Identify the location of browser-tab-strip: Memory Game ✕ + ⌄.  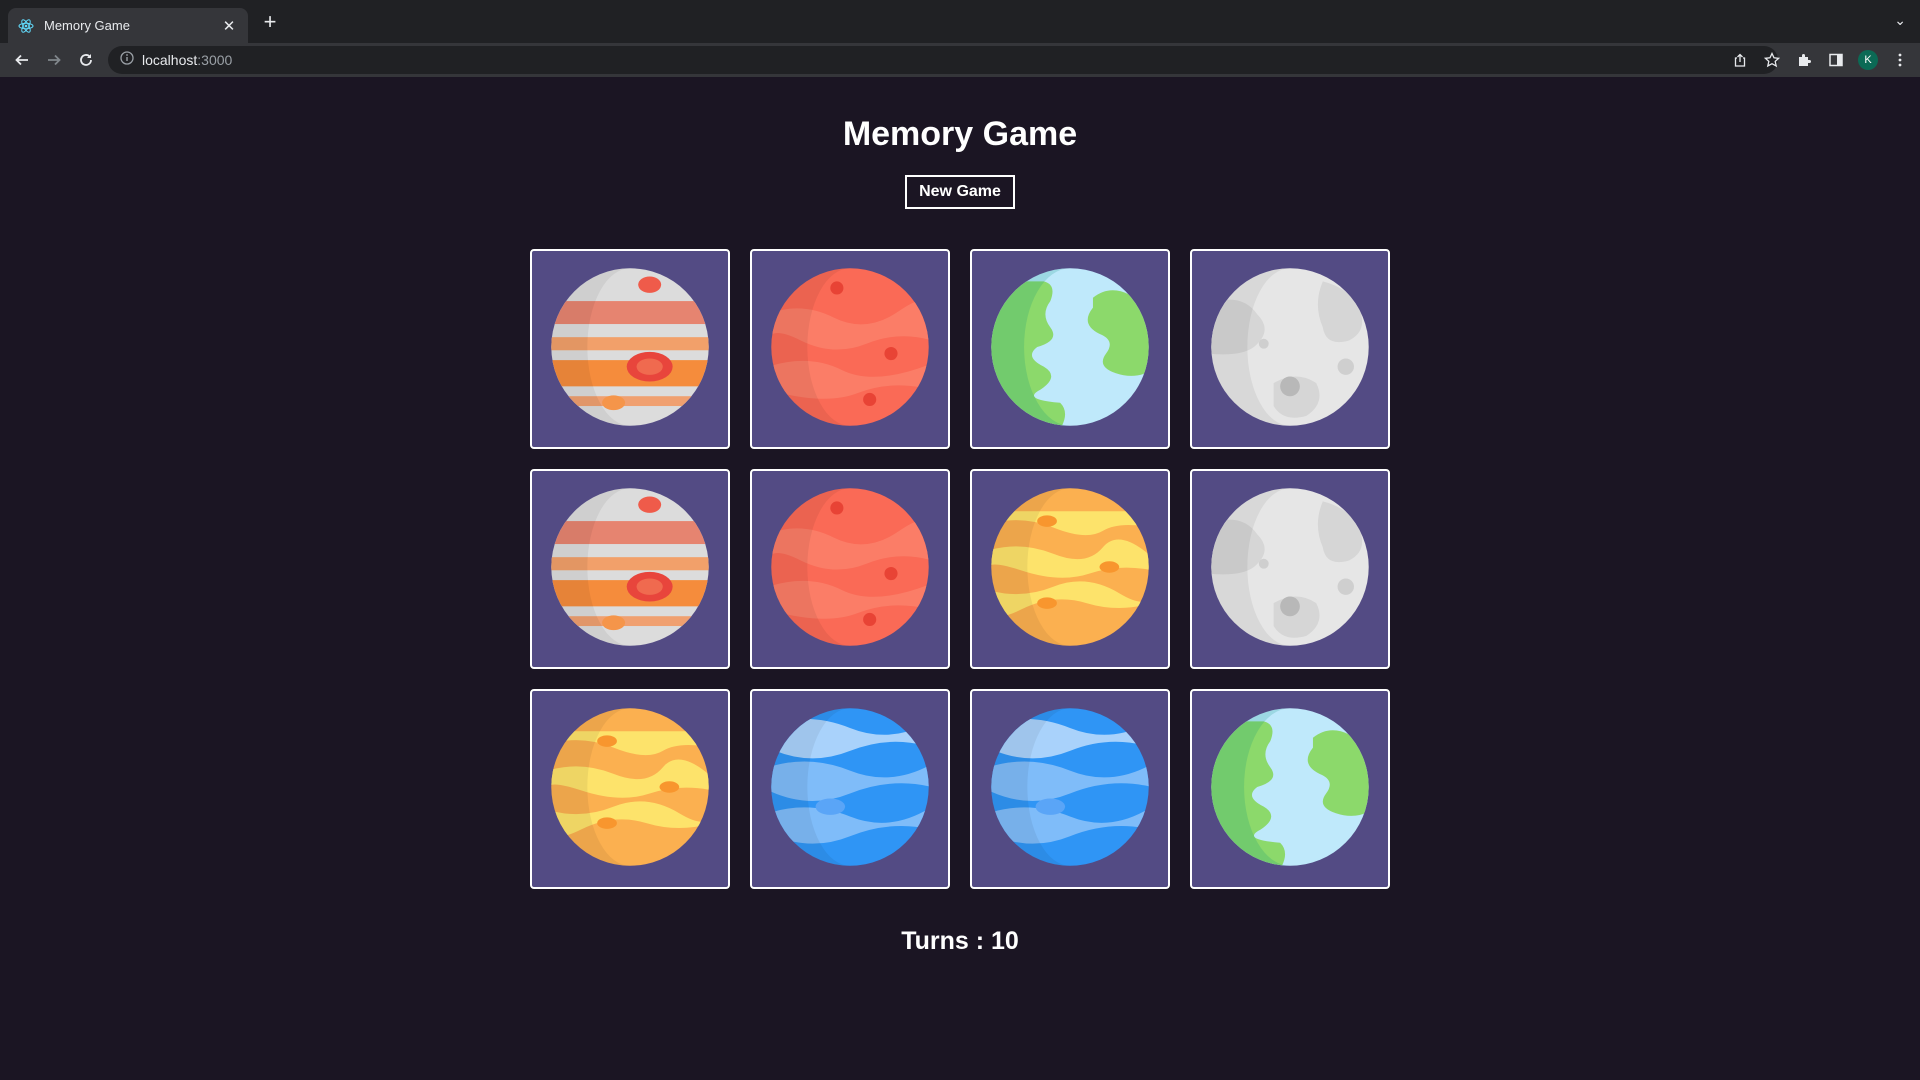
(960, 21).